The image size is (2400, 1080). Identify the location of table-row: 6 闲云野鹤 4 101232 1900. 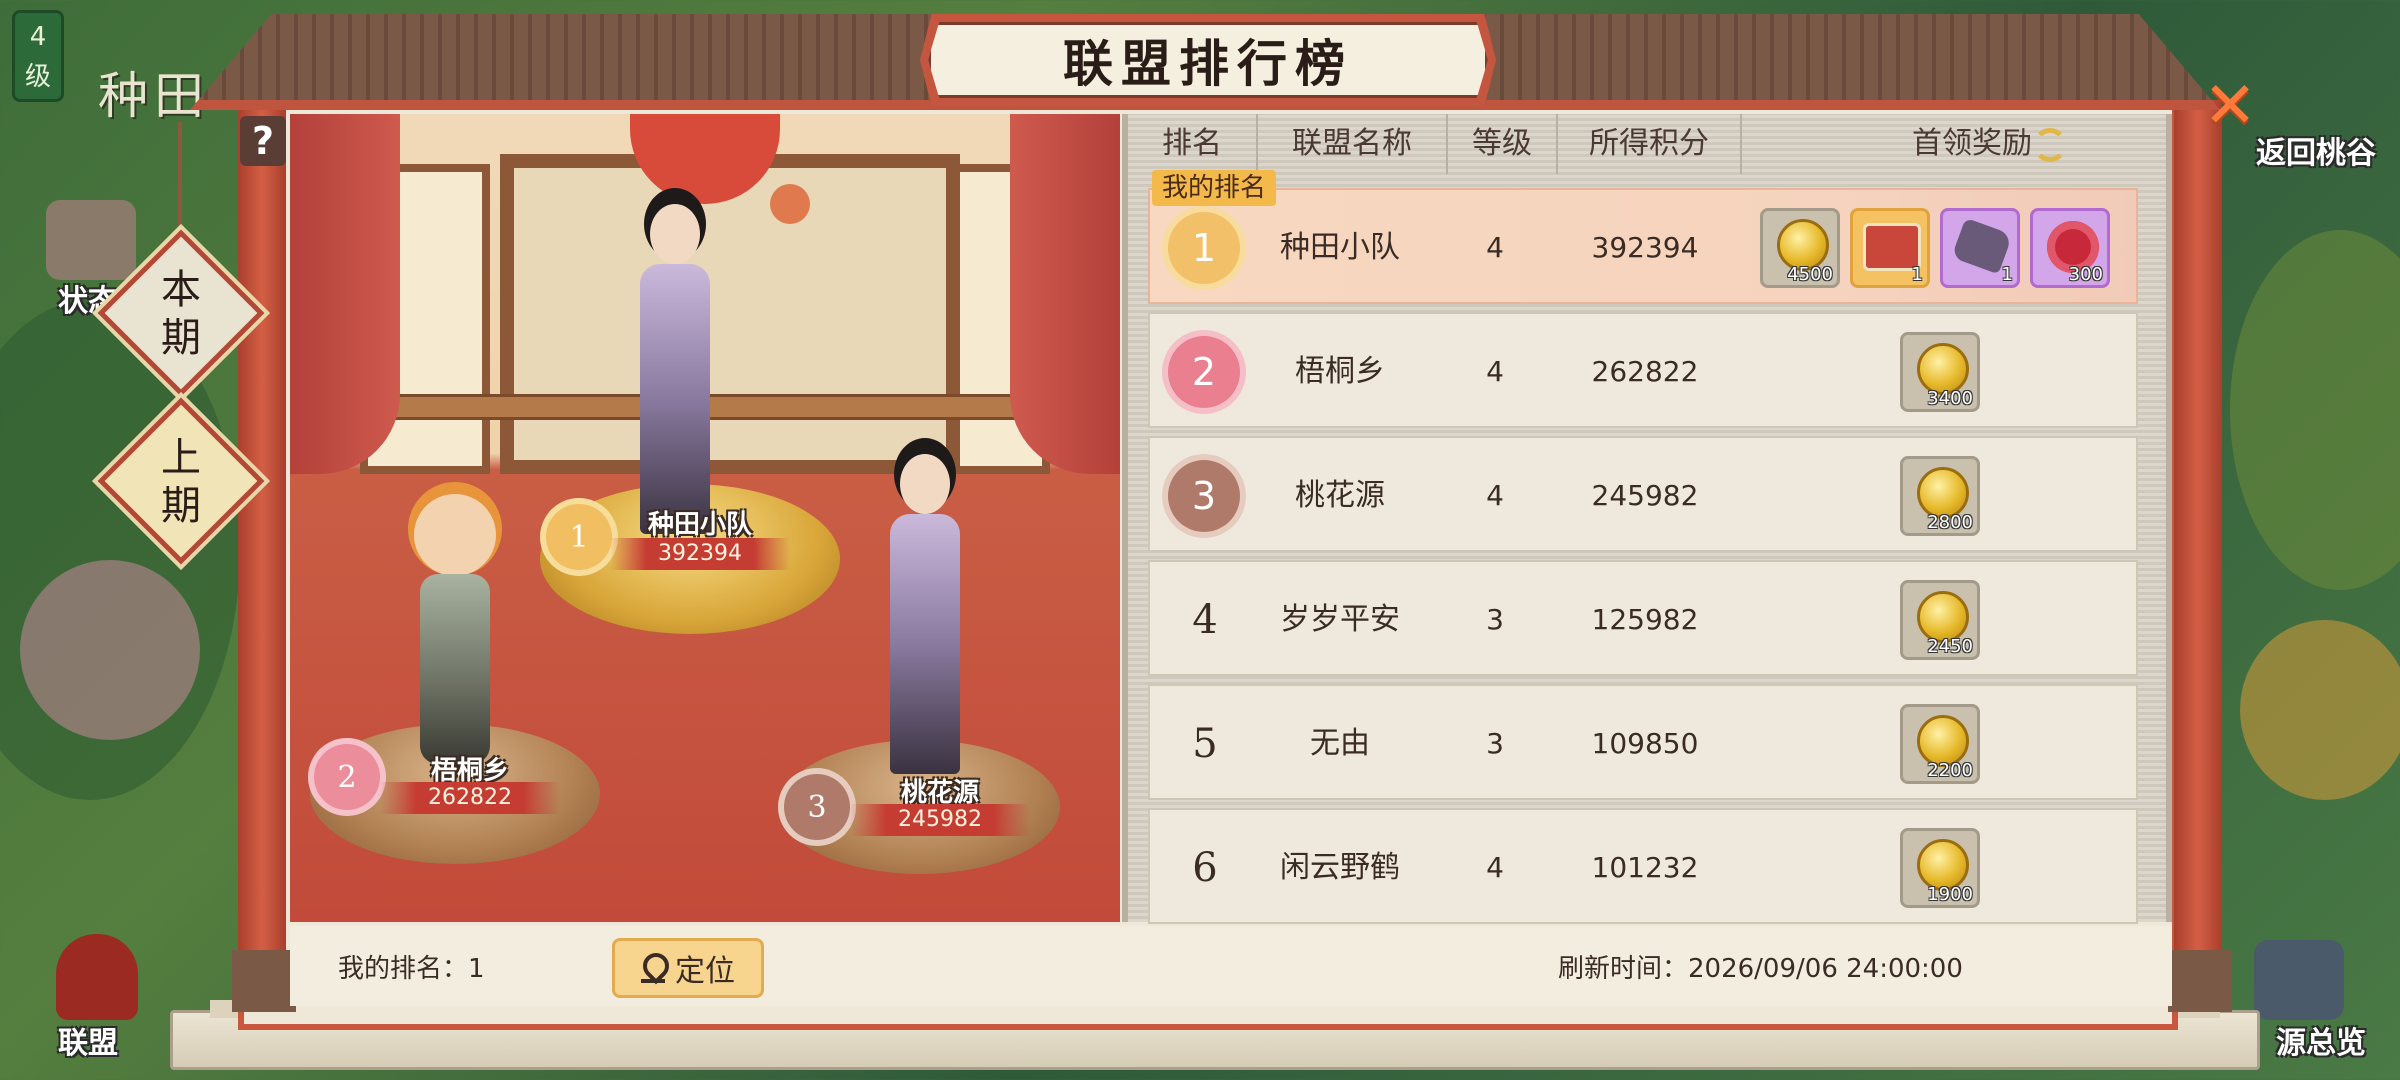
(1643, 866).